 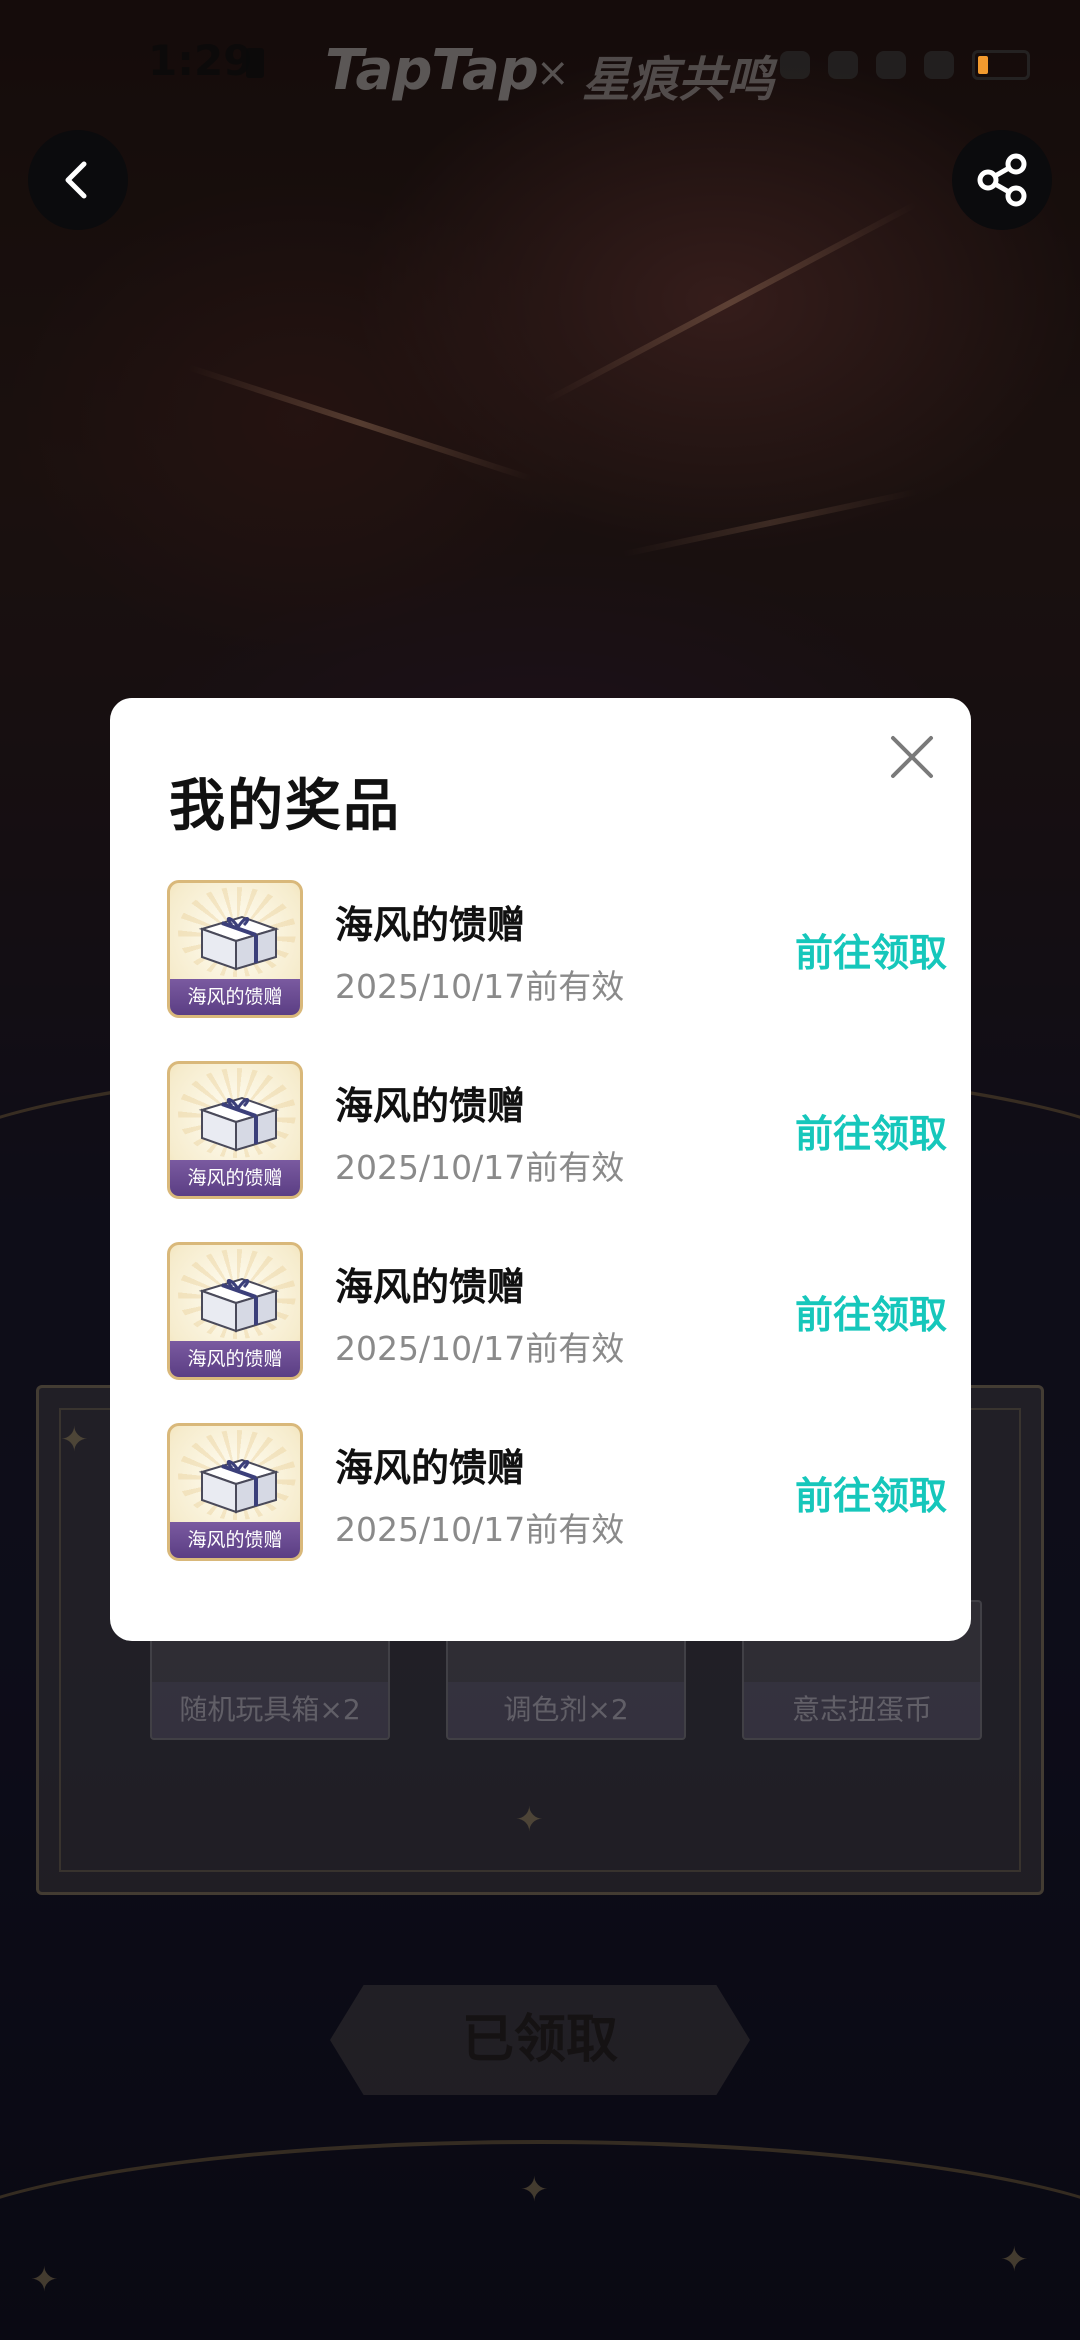 I want to click on battery-icon, so click(x=1001, y=65).